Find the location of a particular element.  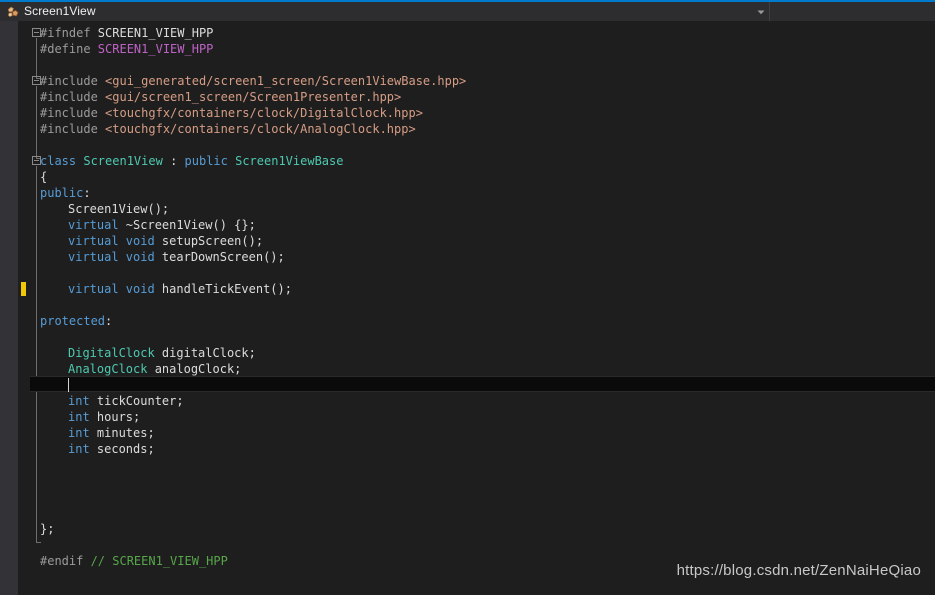

document-tab-screen1view: Screen1View is located at coordinates (385, 11).